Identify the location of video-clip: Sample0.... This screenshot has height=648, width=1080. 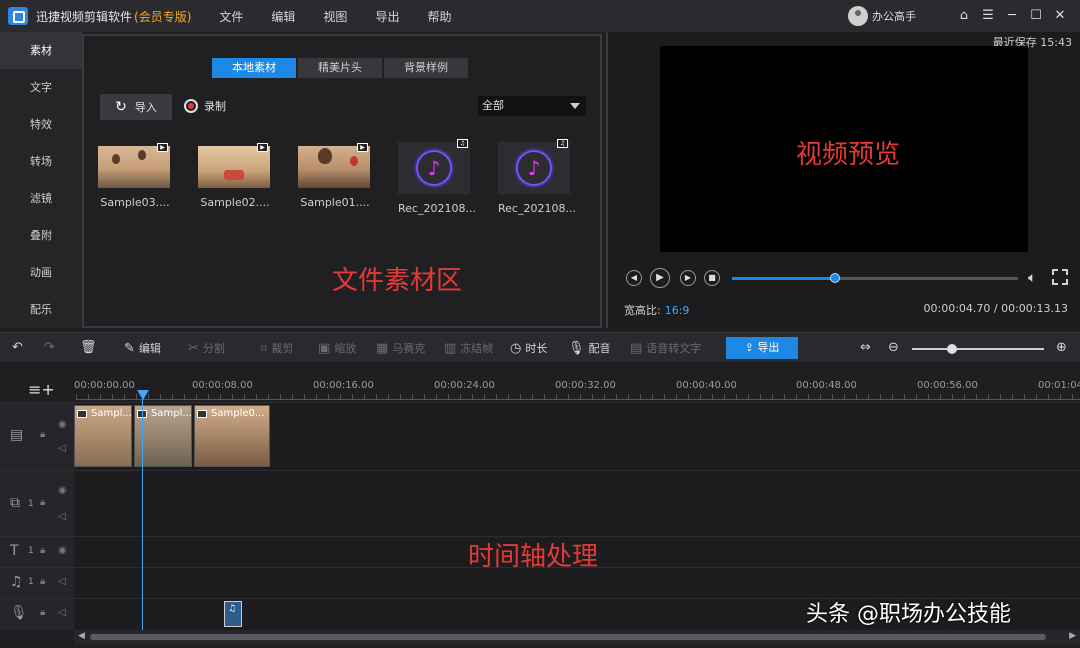
(232, 436).